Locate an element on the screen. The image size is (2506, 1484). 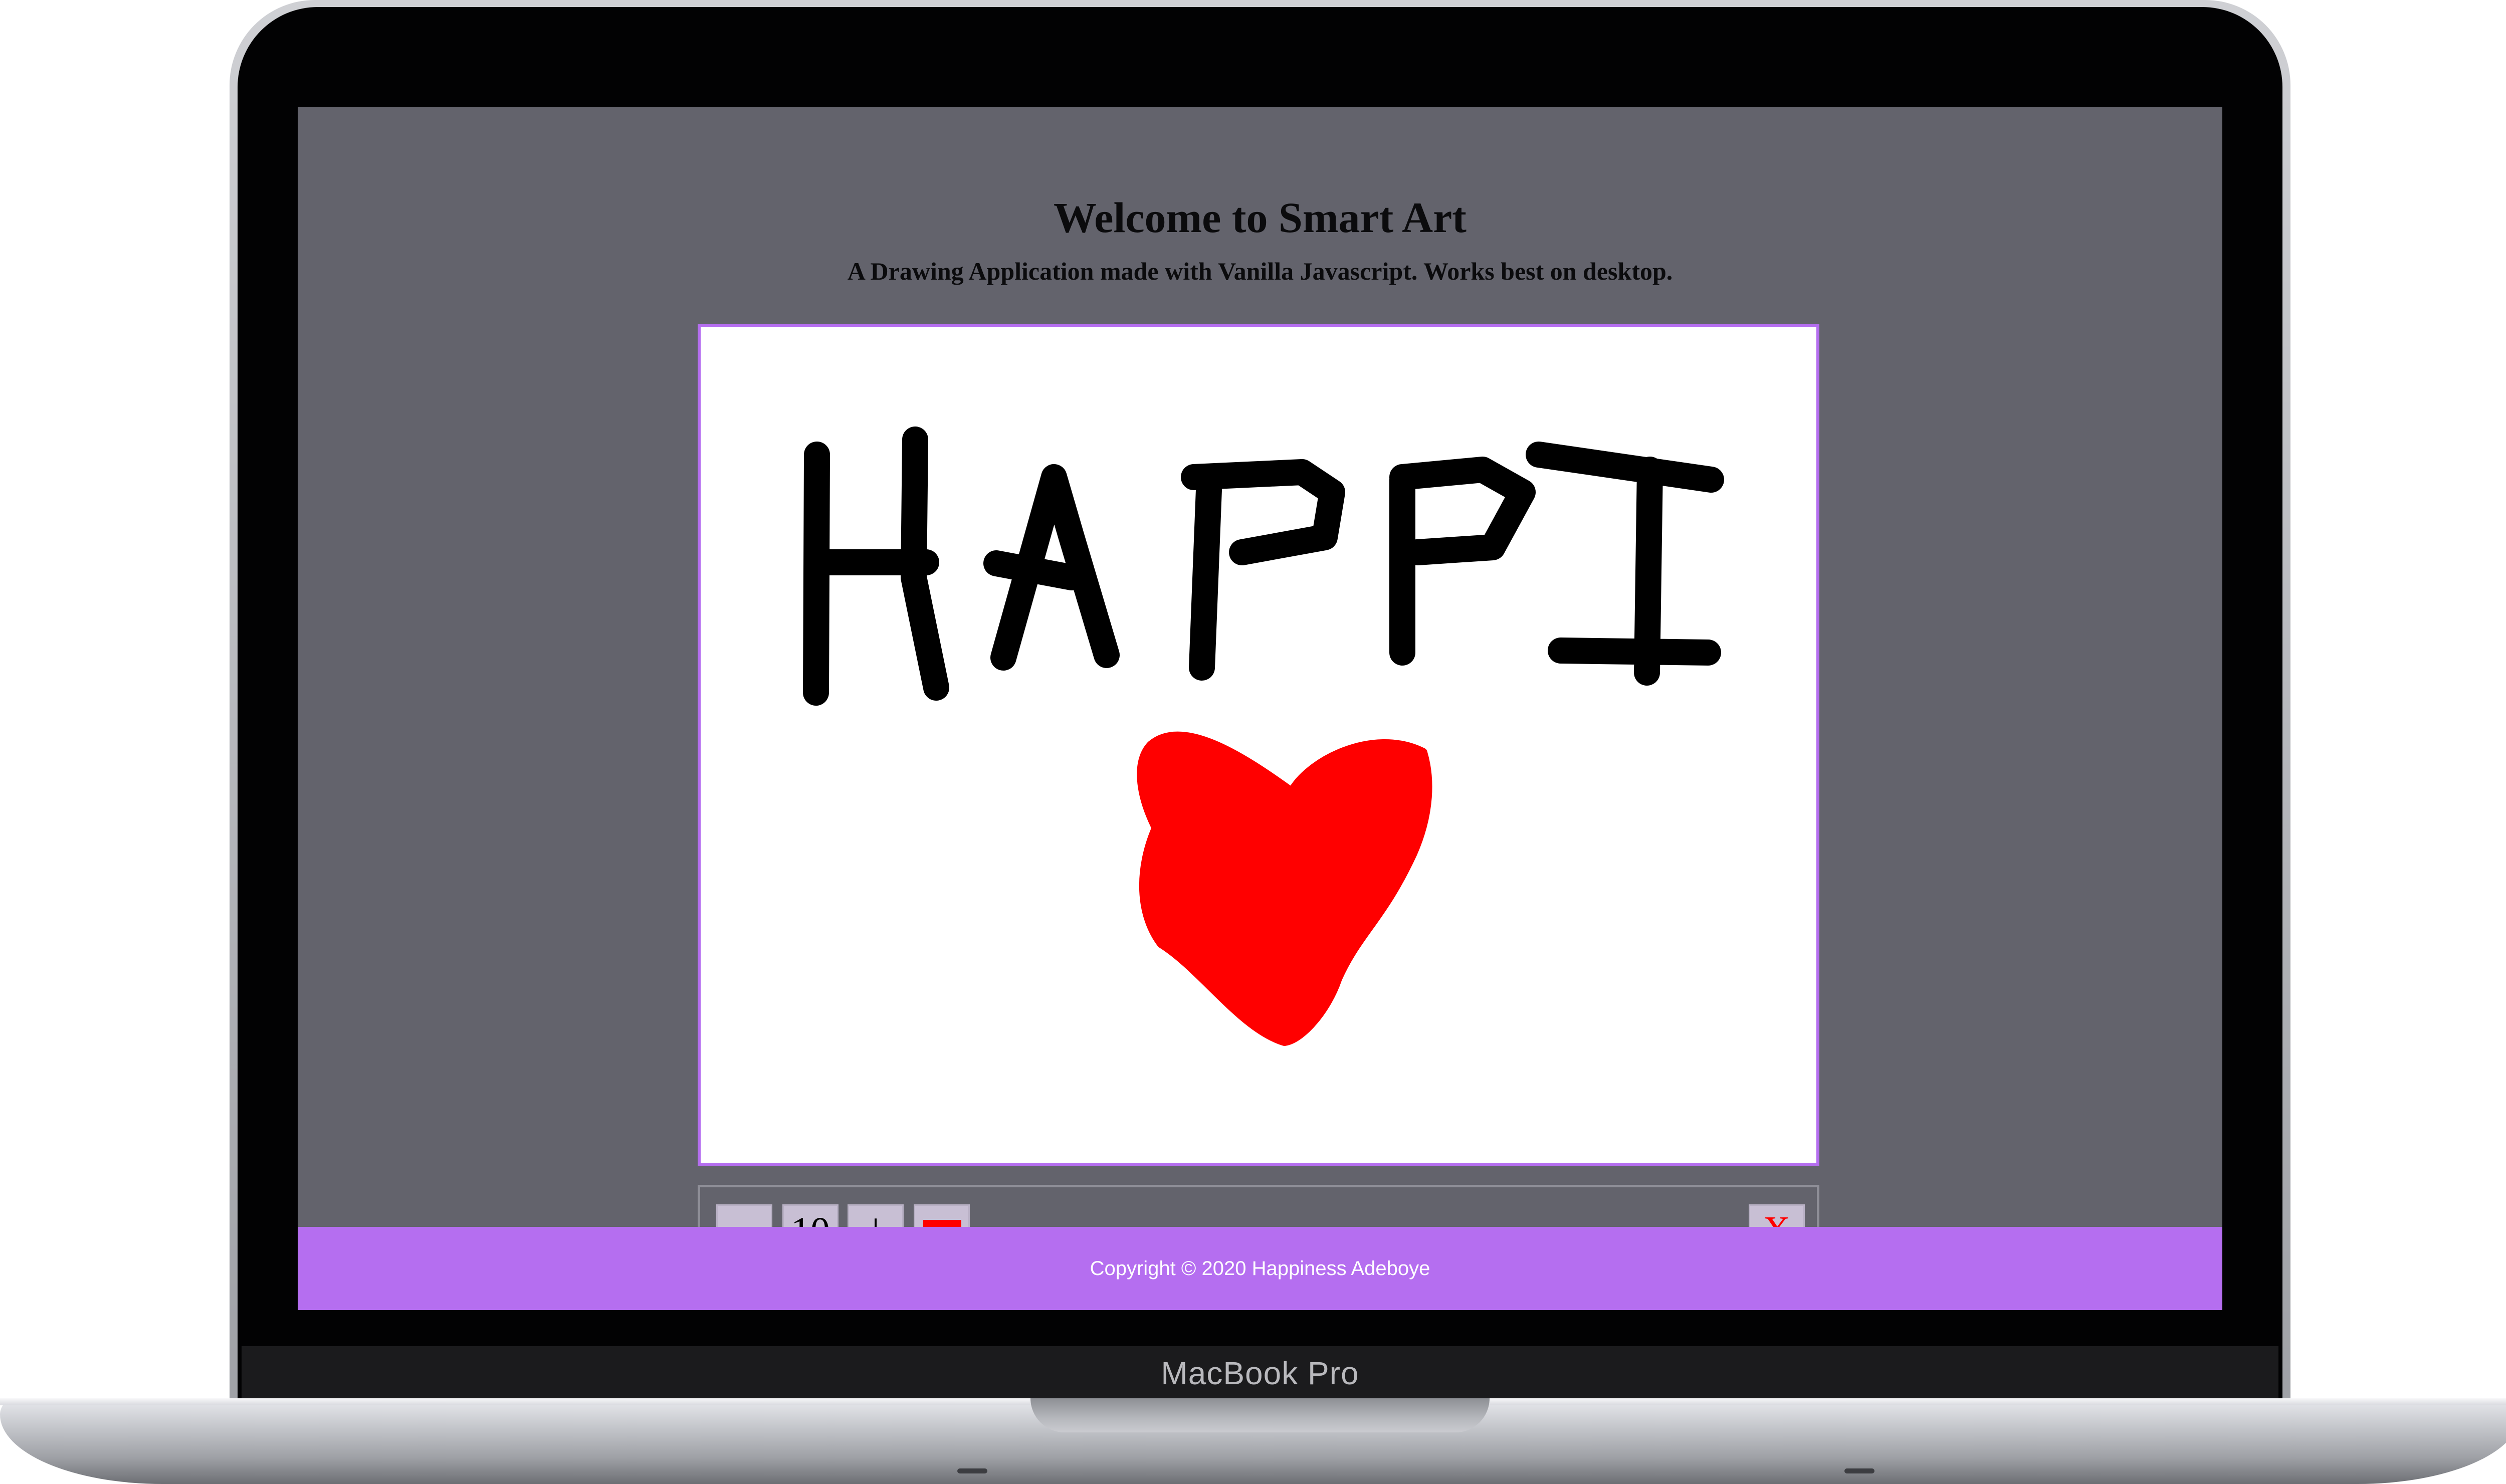
page-title: Welcome to Smart Art is located at coordinates (1260, 217).